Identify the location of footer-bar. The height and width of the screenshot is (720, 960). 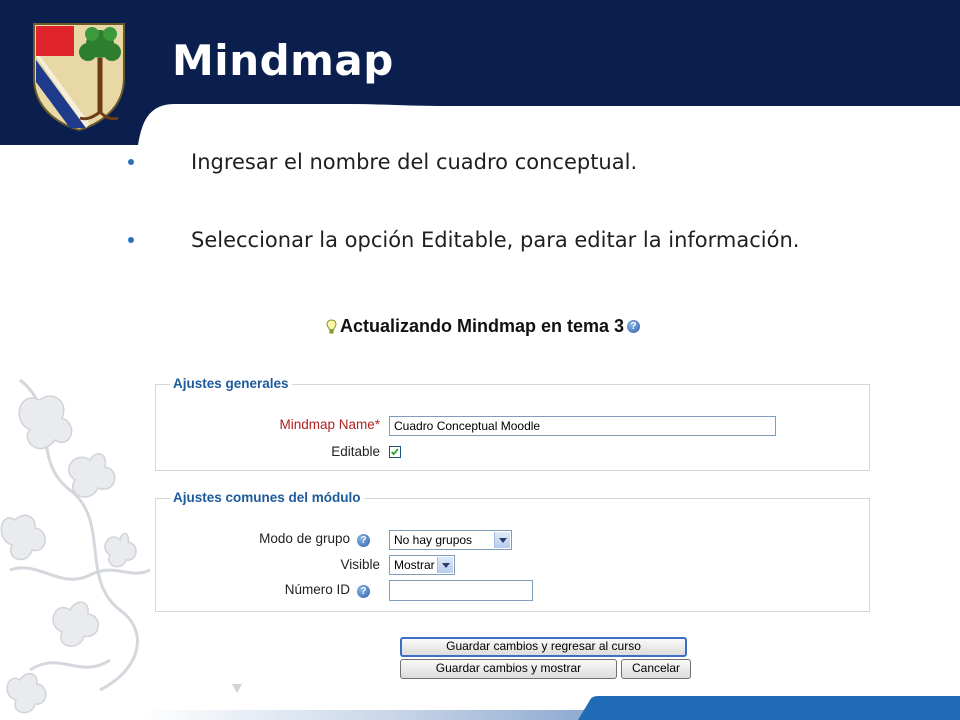
(550, 708).